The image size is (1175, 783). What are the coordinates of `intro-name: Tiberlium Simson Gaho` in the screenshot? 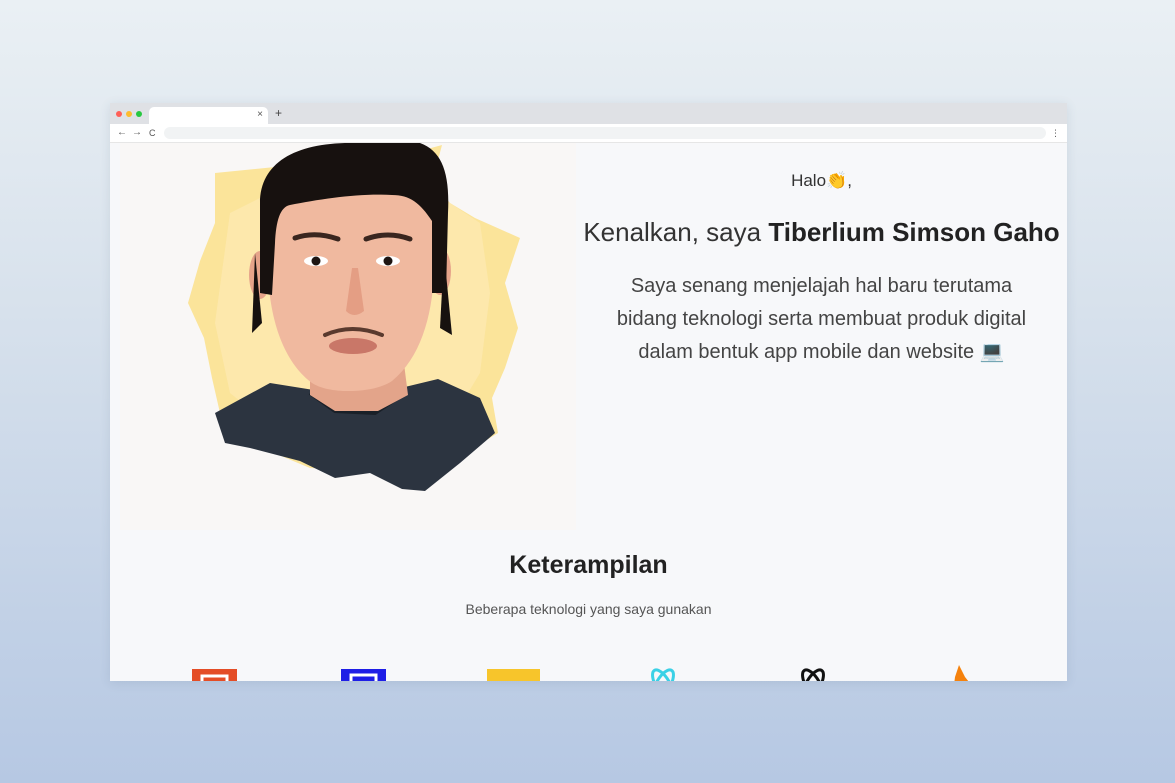 It's located at (914, 232).